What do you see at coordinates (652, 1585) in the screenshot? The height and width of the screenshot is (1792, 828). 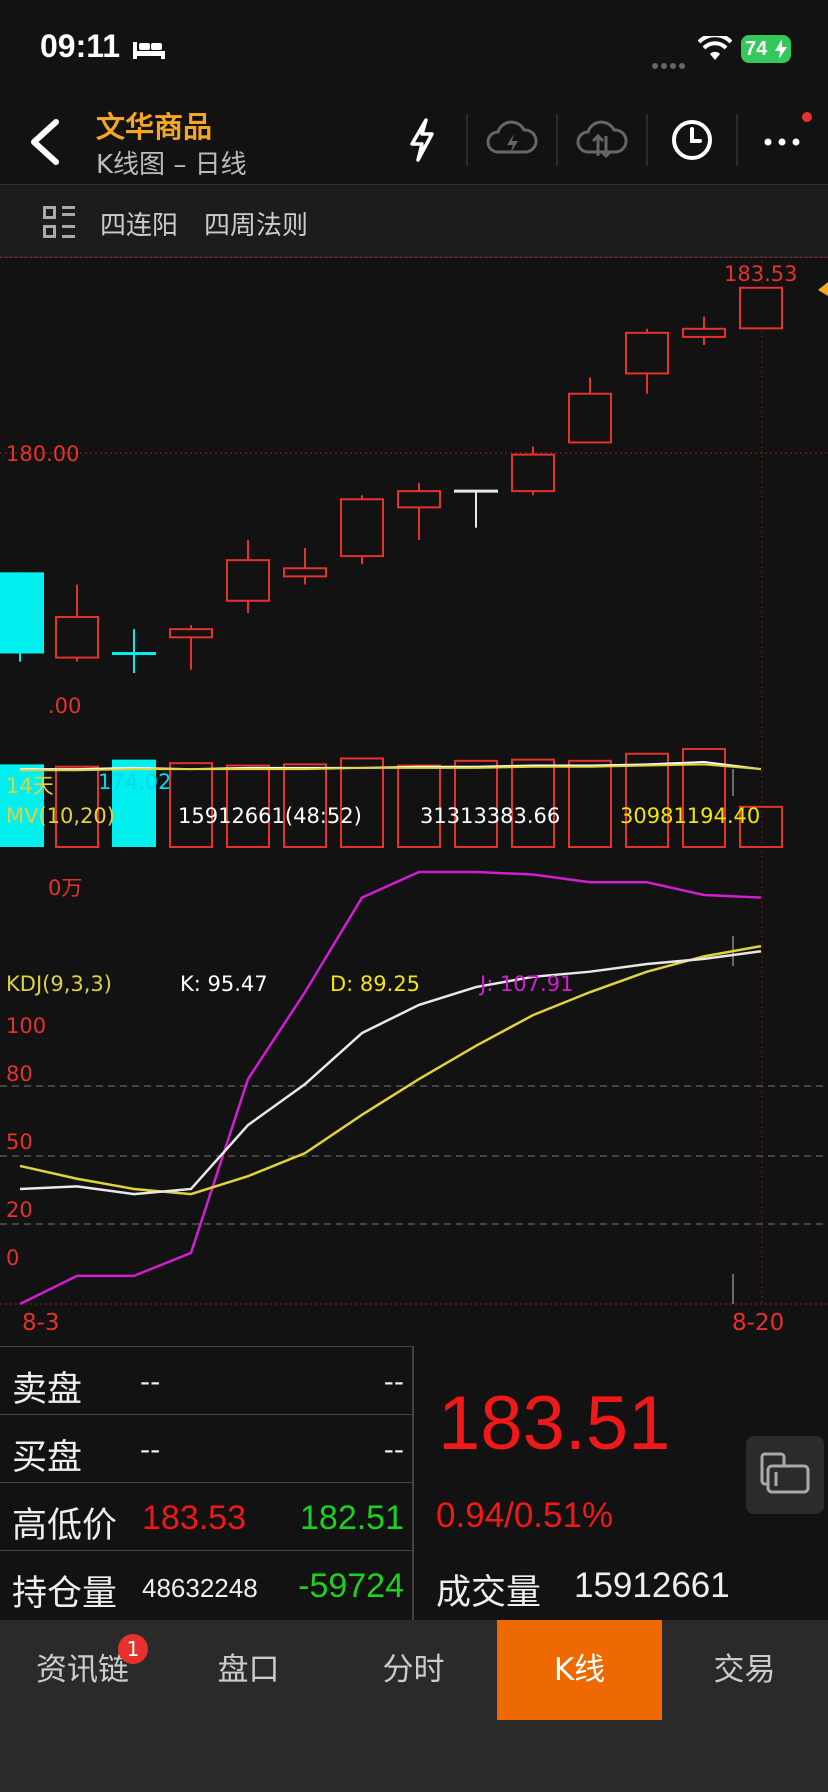 I see `volume-total: 15912661` at bounding box center [652, 1585].